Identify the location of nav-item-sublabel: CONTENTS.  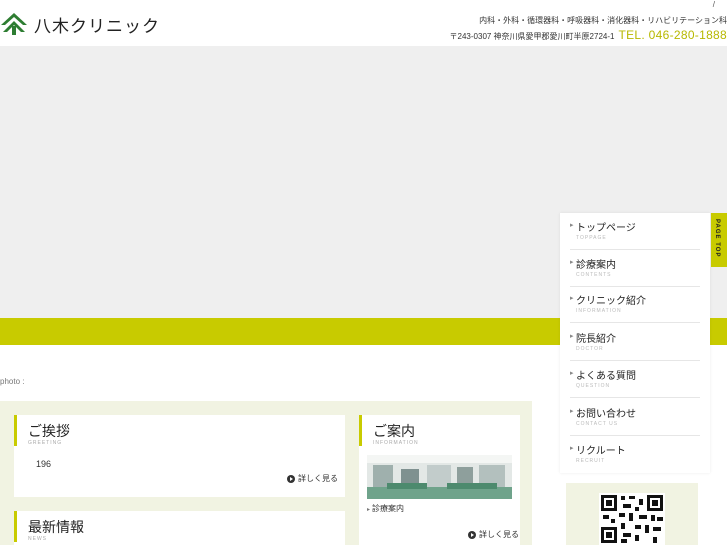
(594, 275).